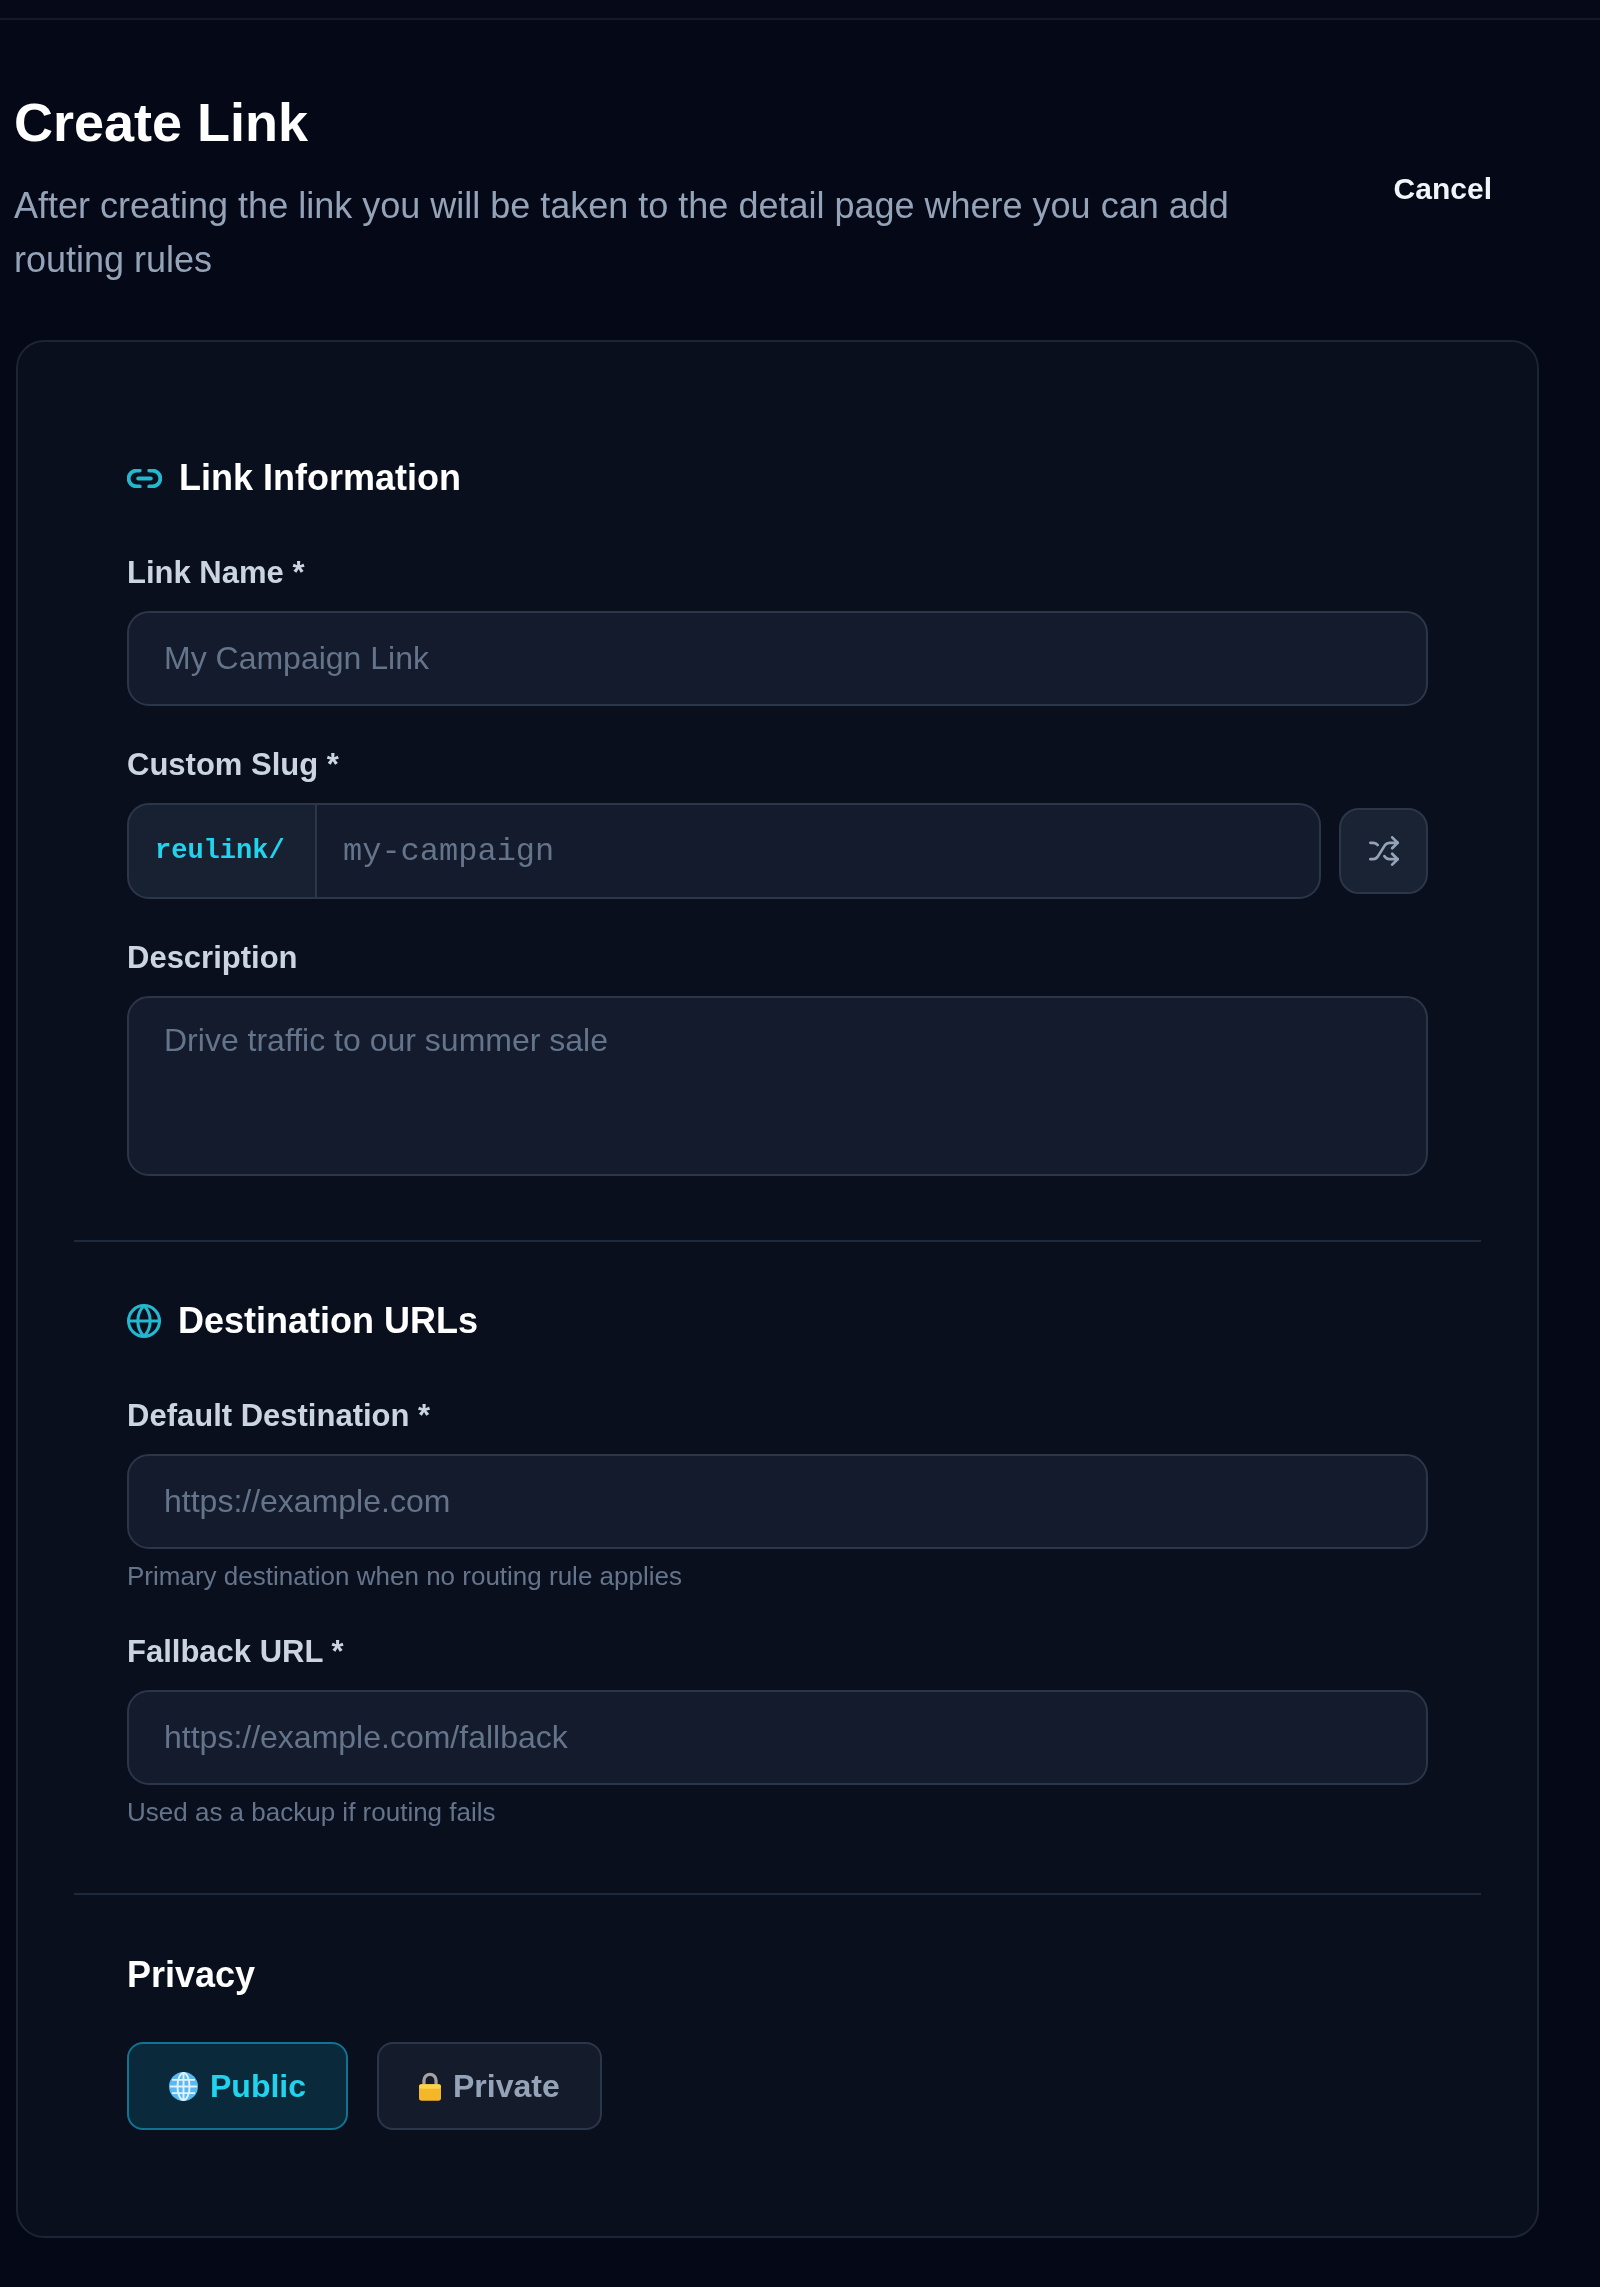 The image size is (1600, 2287). I want to click on text-input: My Campaign Link, so click(777, 658).